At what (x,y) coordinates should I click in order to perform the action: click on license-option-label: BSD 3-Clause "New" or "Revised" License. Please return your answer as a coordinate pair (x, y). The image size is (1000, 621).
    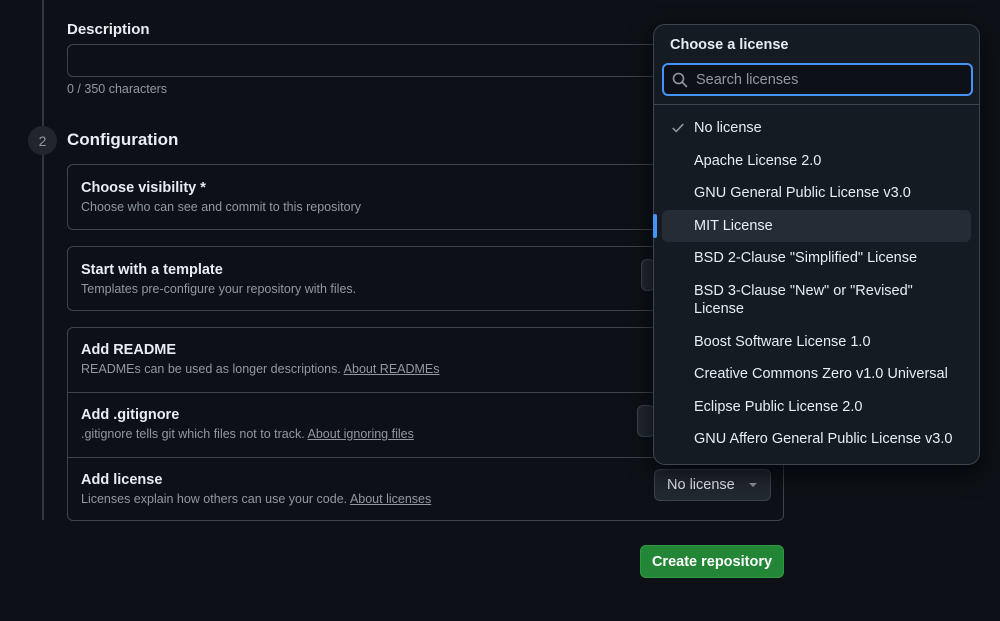
    Looking at the image, I should click on (803, 300).